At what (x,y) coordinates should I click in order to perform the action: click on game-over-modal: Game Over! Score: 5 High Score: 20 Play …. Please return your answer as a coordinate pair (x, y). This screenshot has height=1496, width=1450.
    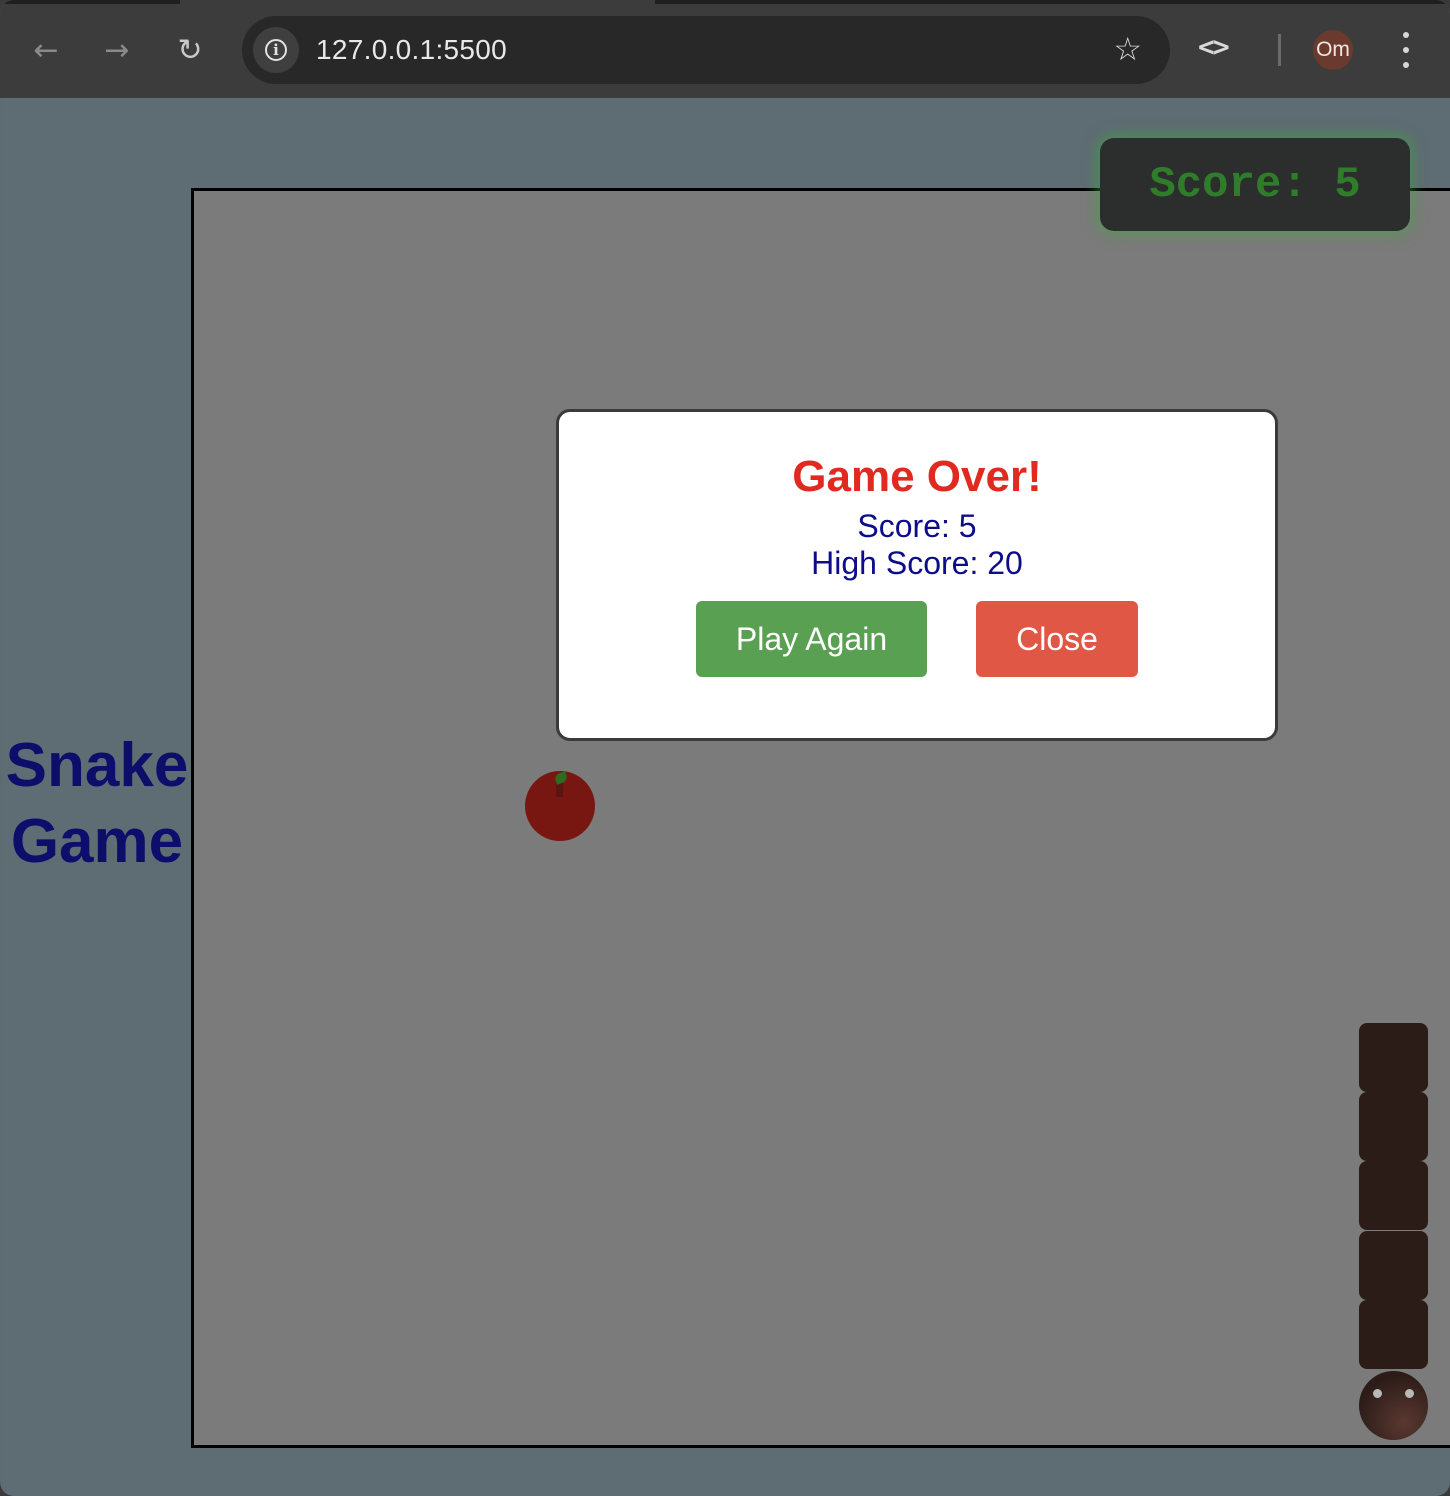
    Looking at the image, I should click on (917, 575).